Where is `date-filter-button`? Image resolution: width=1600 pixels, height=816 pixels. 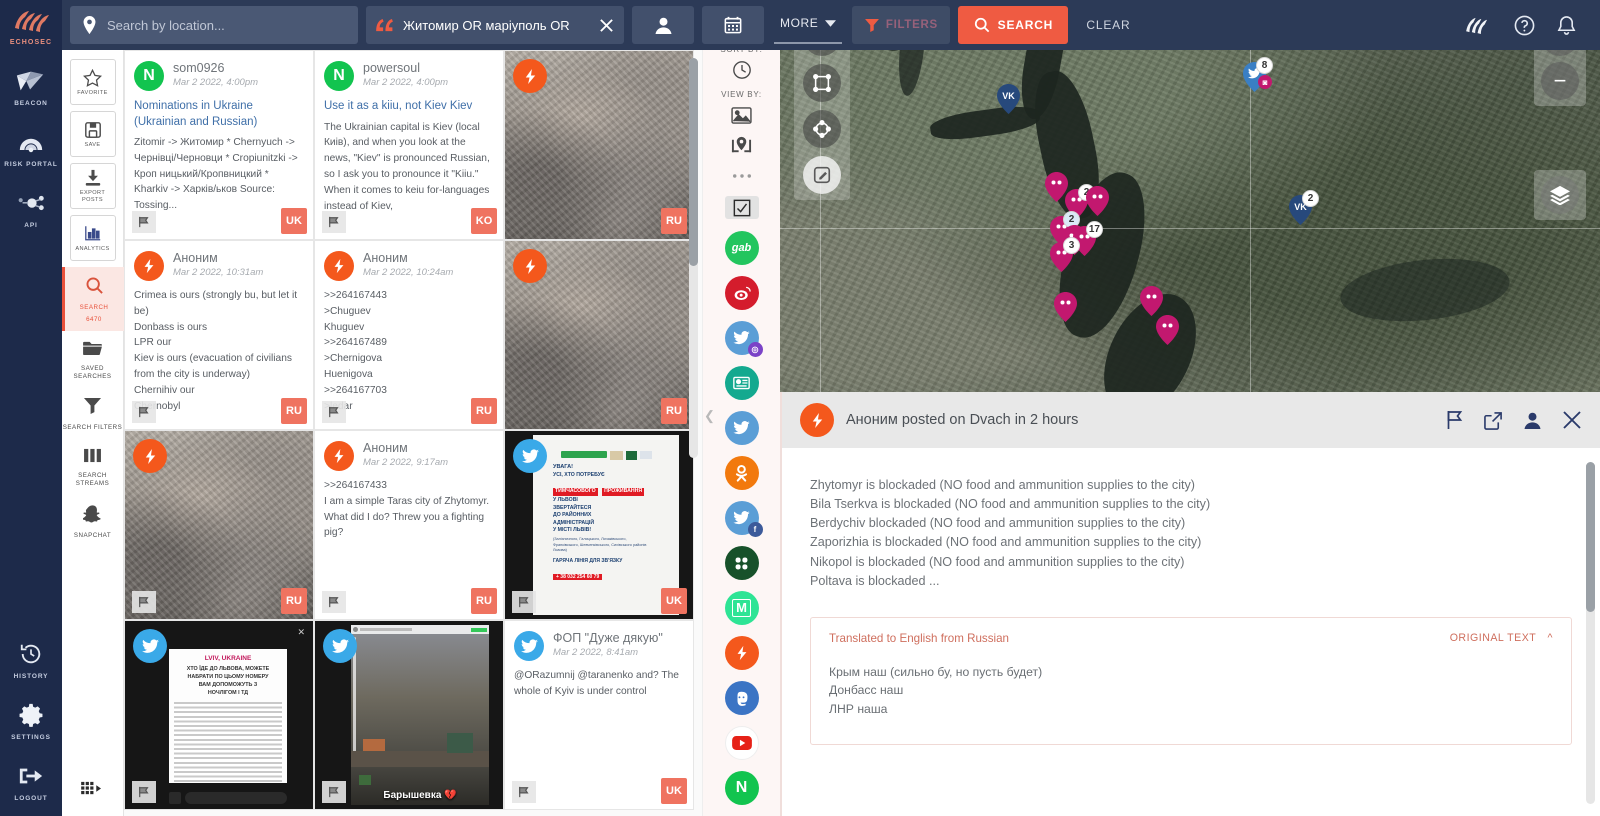
date-filter-button is located at coordinates (733, 25).